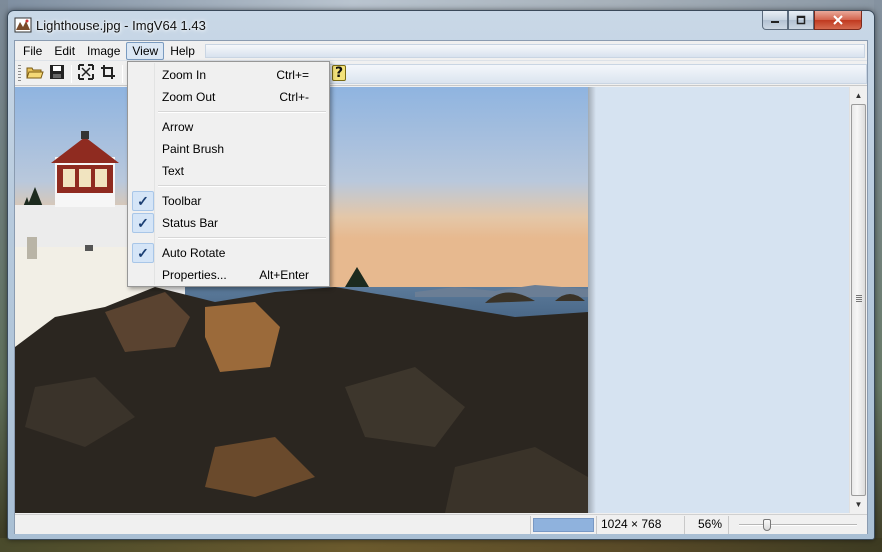 Image resolution: width=882 pixels, height=552 pixels. I want to click on menu-item-label: Zoom Out, so click(189, 97).